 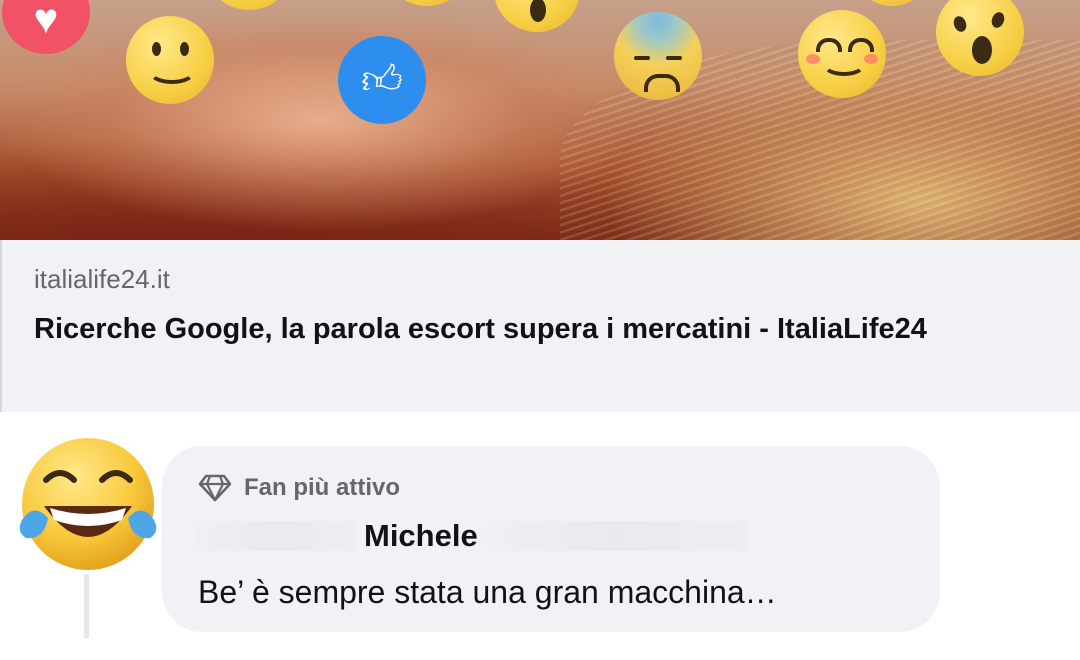 I want to click on heart-icon: ♥, so click(x=46, y=27).